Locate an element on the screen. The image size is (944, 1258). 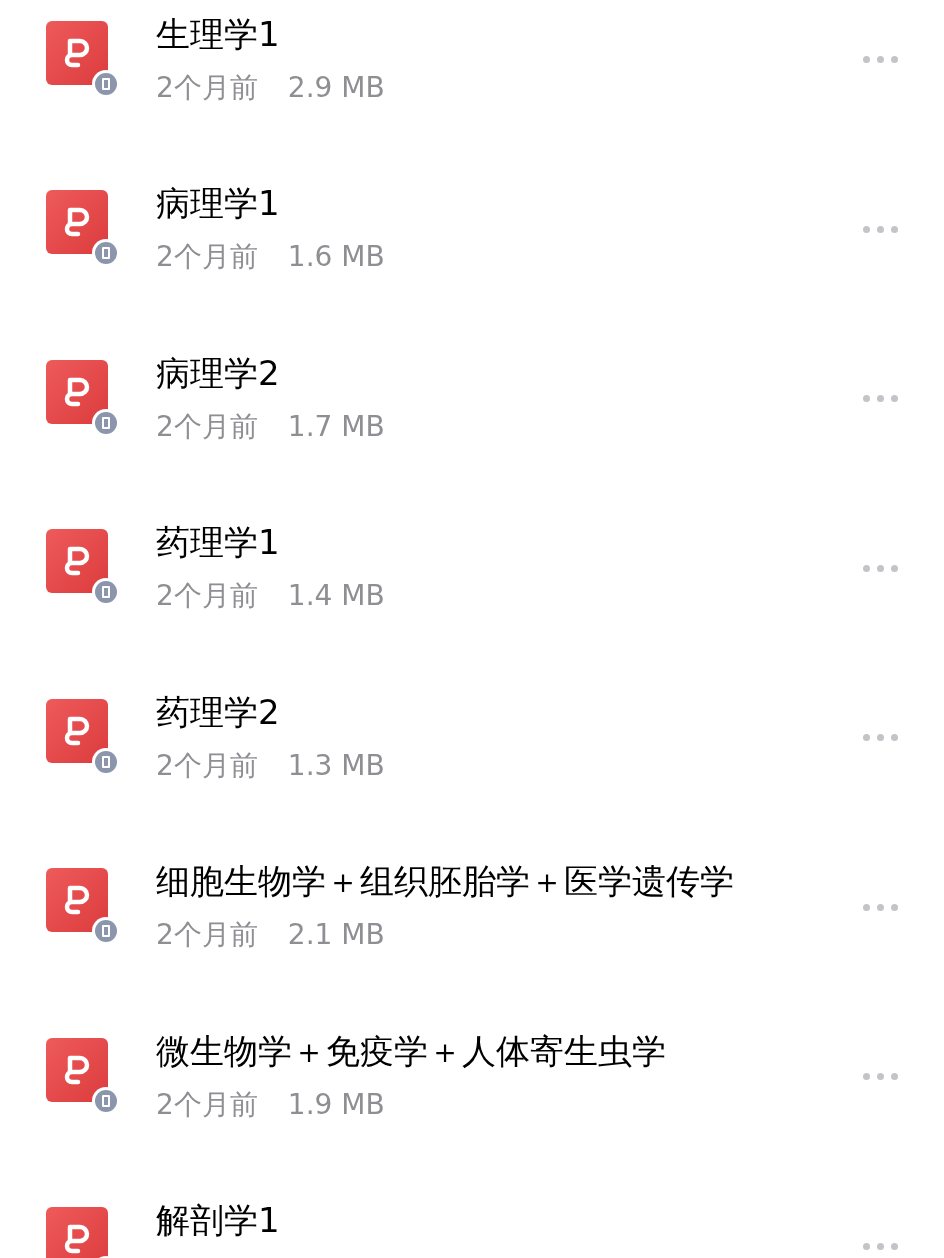
file-name: 病理学2 is located at coordinates (218, 373).